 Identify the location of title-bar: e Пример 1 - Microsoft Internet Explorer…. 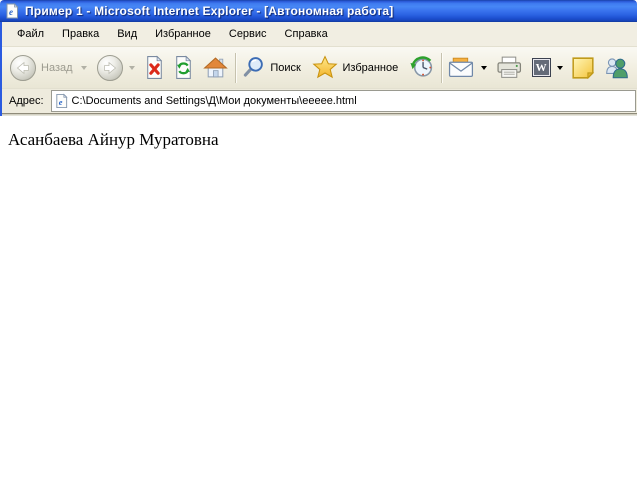
(318, 11).